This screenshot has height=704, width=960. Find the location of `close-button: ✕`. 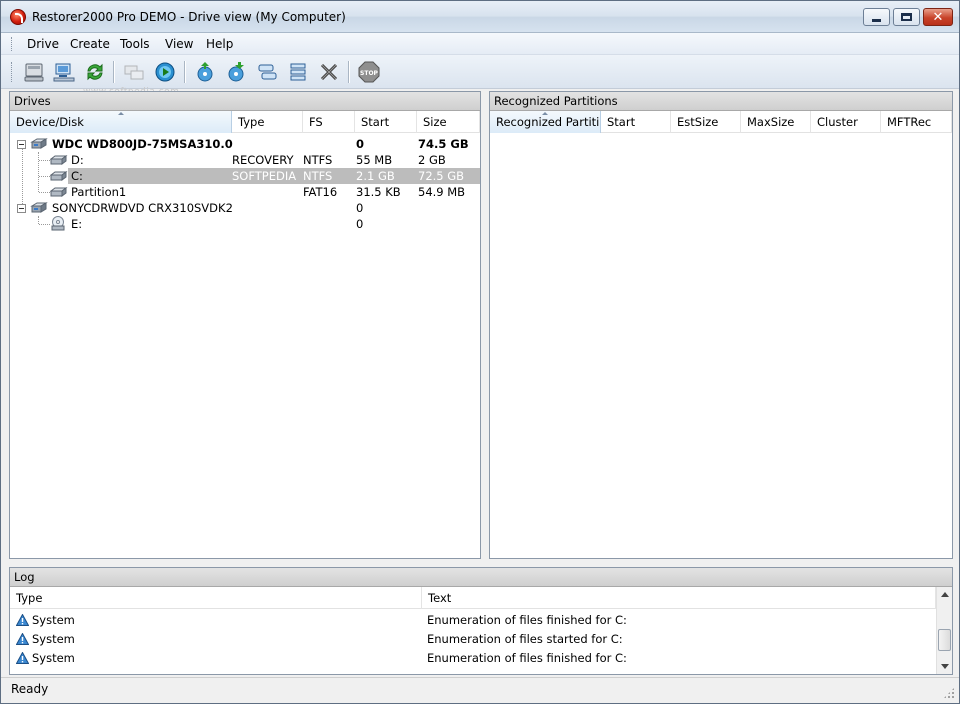

close-button: ✕ is located at coordinates (938, 17).